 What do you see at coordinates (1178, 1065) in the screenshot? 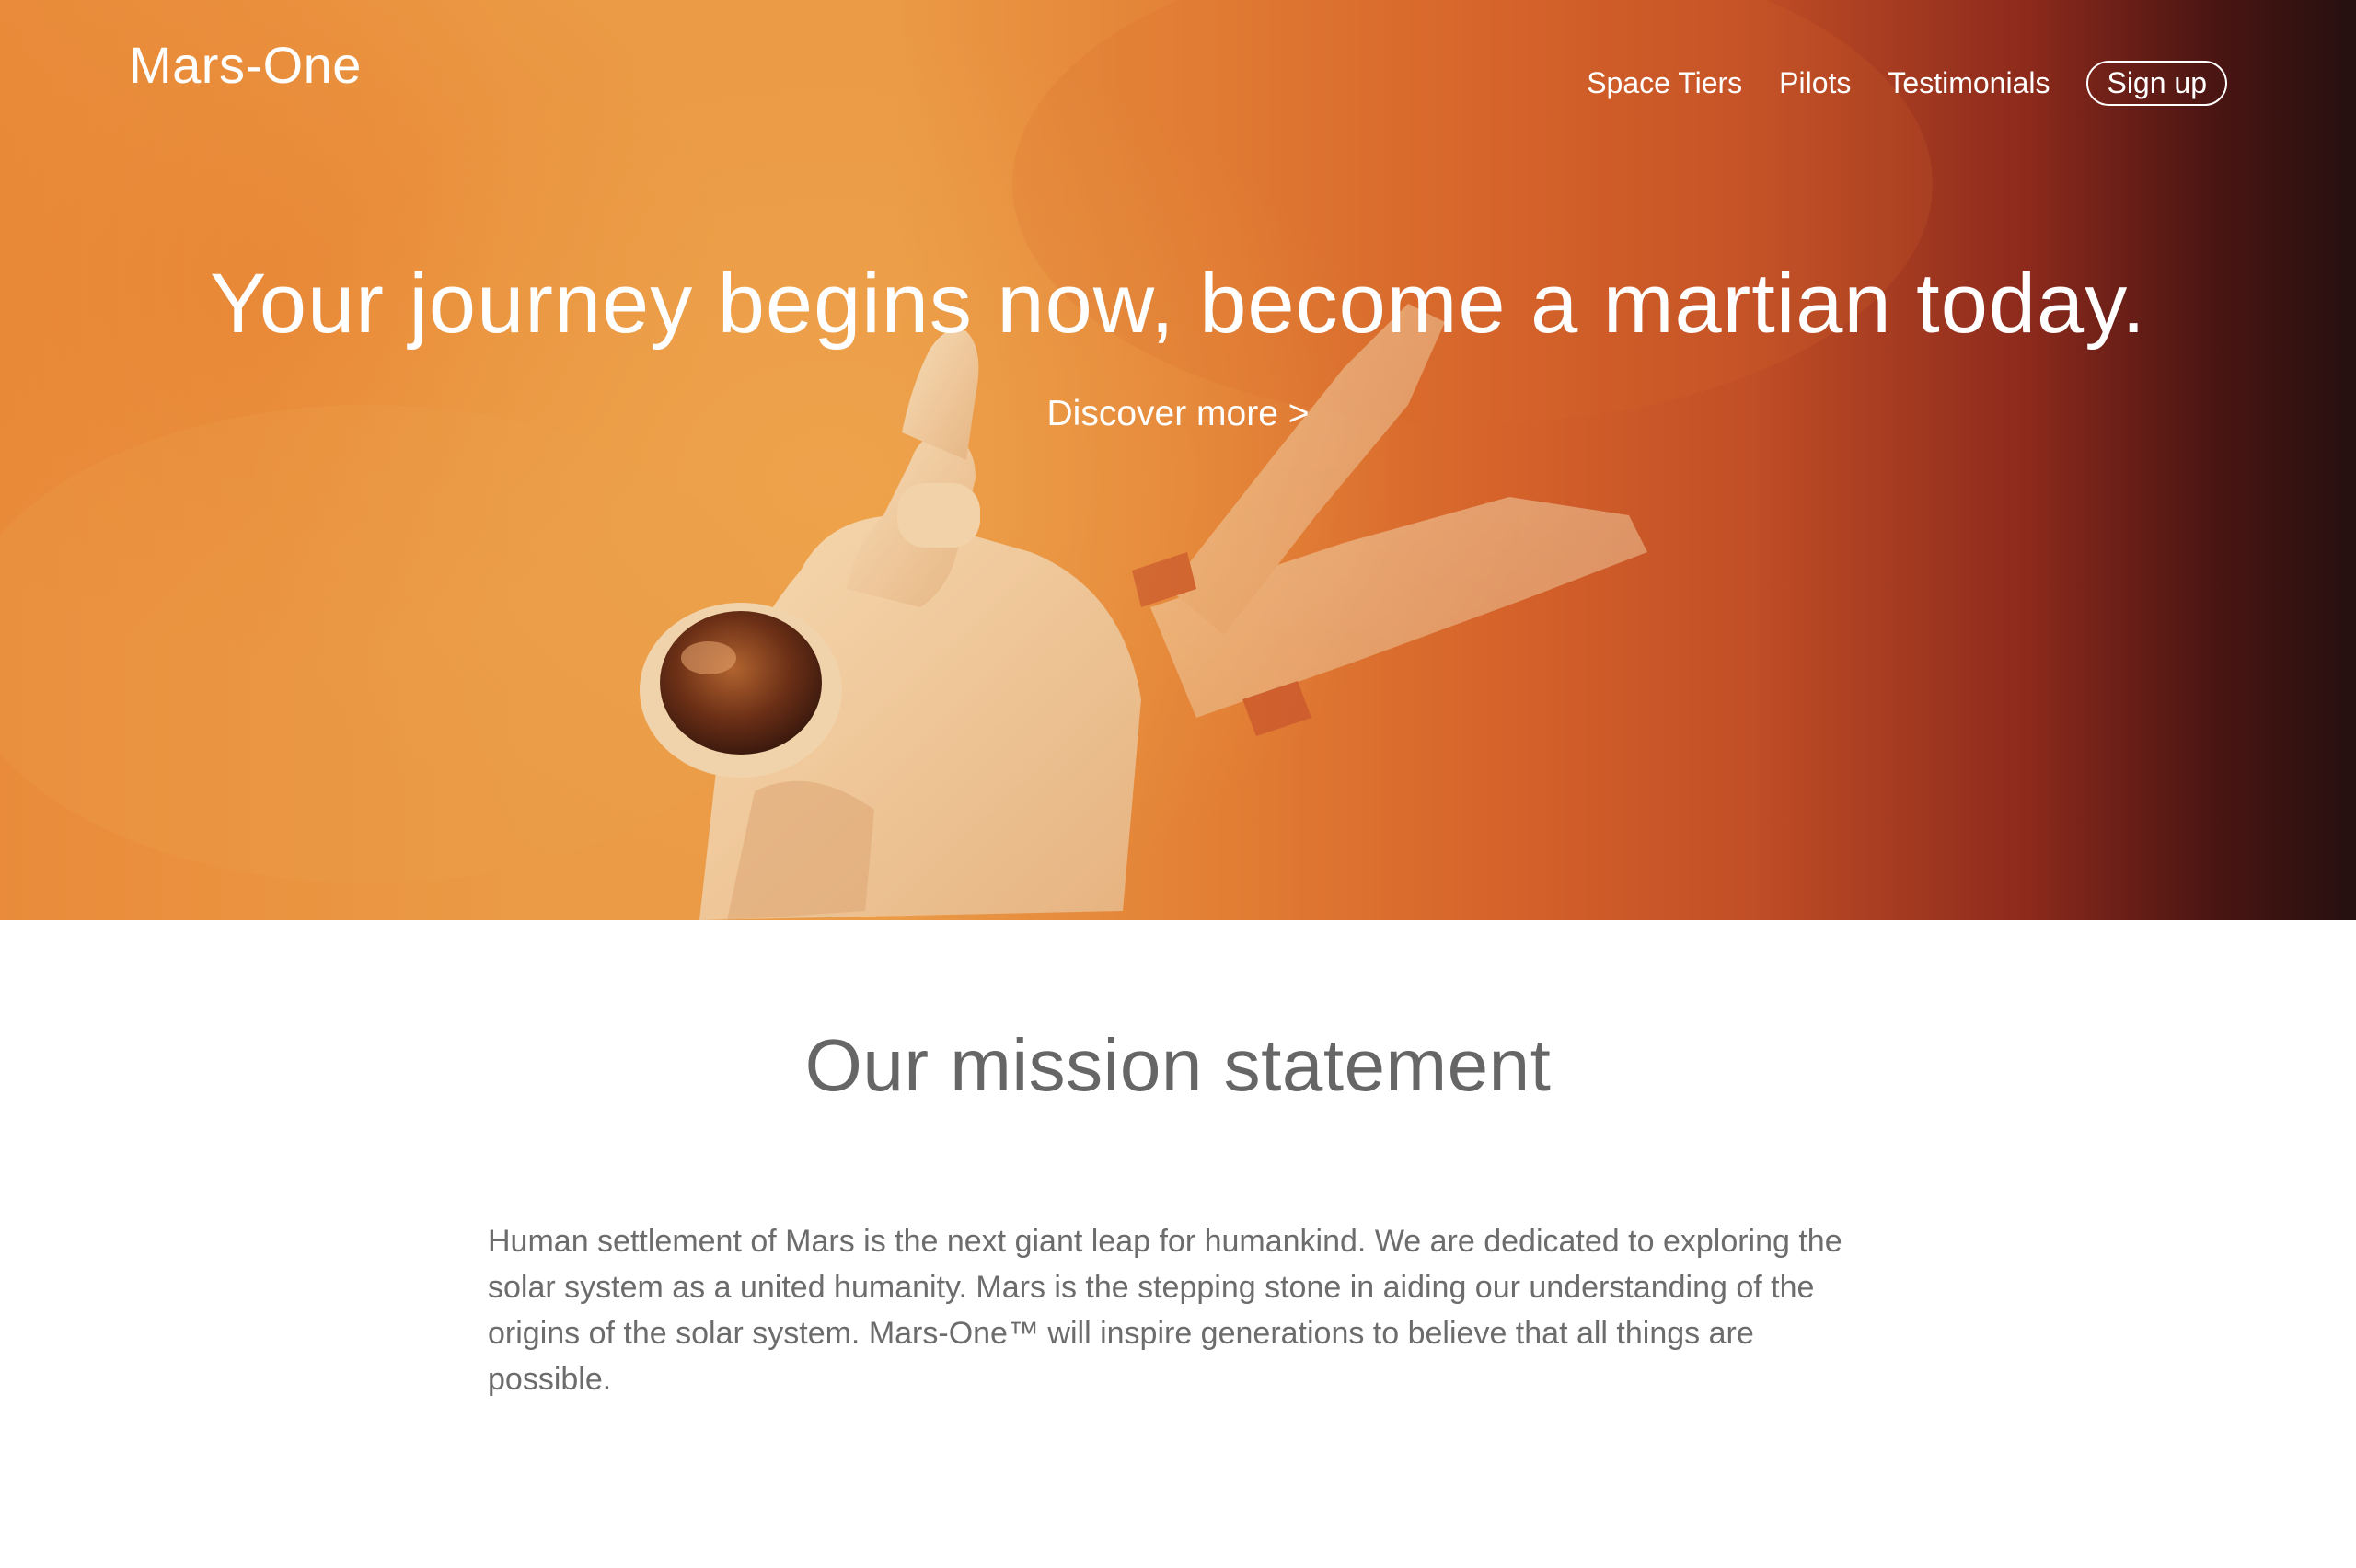
I see `mission-title: Our mission statement` at bounding box center [1178, 1065].